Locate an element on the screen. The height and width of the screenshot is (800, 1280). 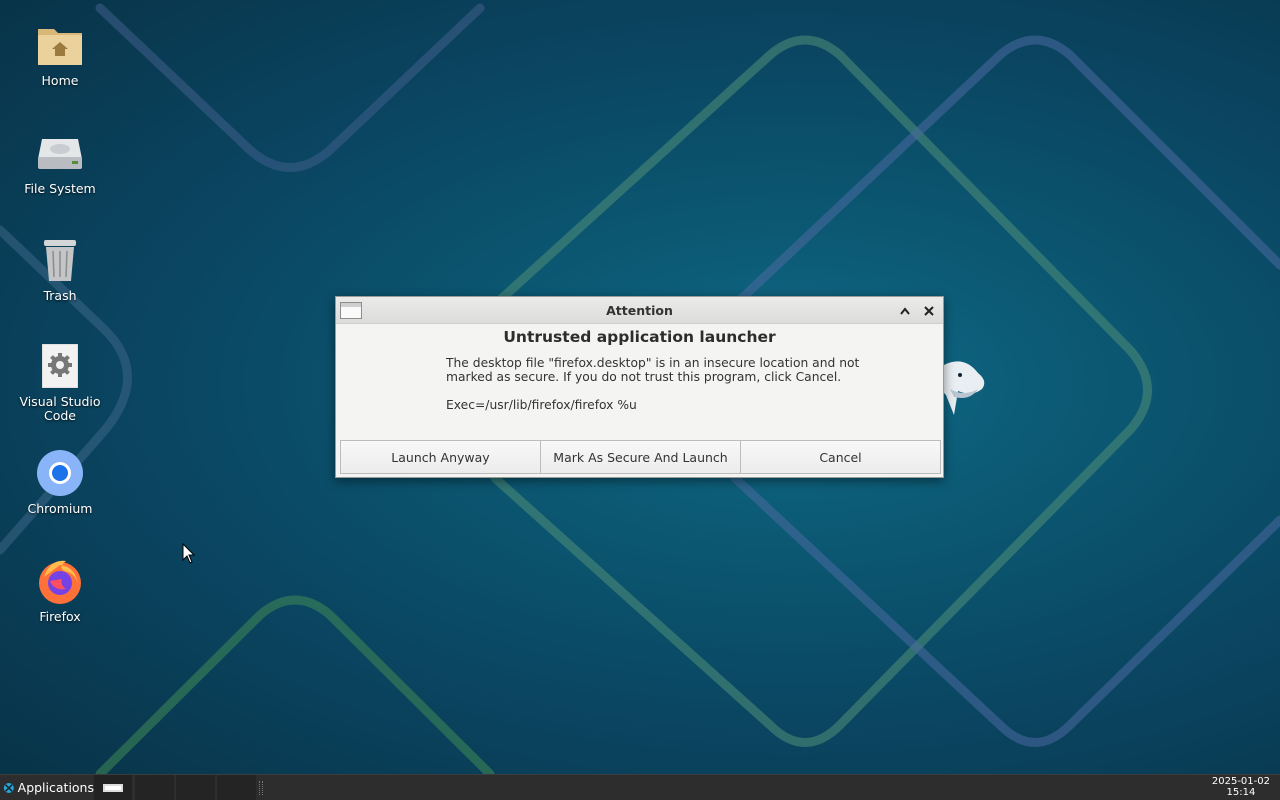
settings-gear-icon is located at coordinates (60, 366).